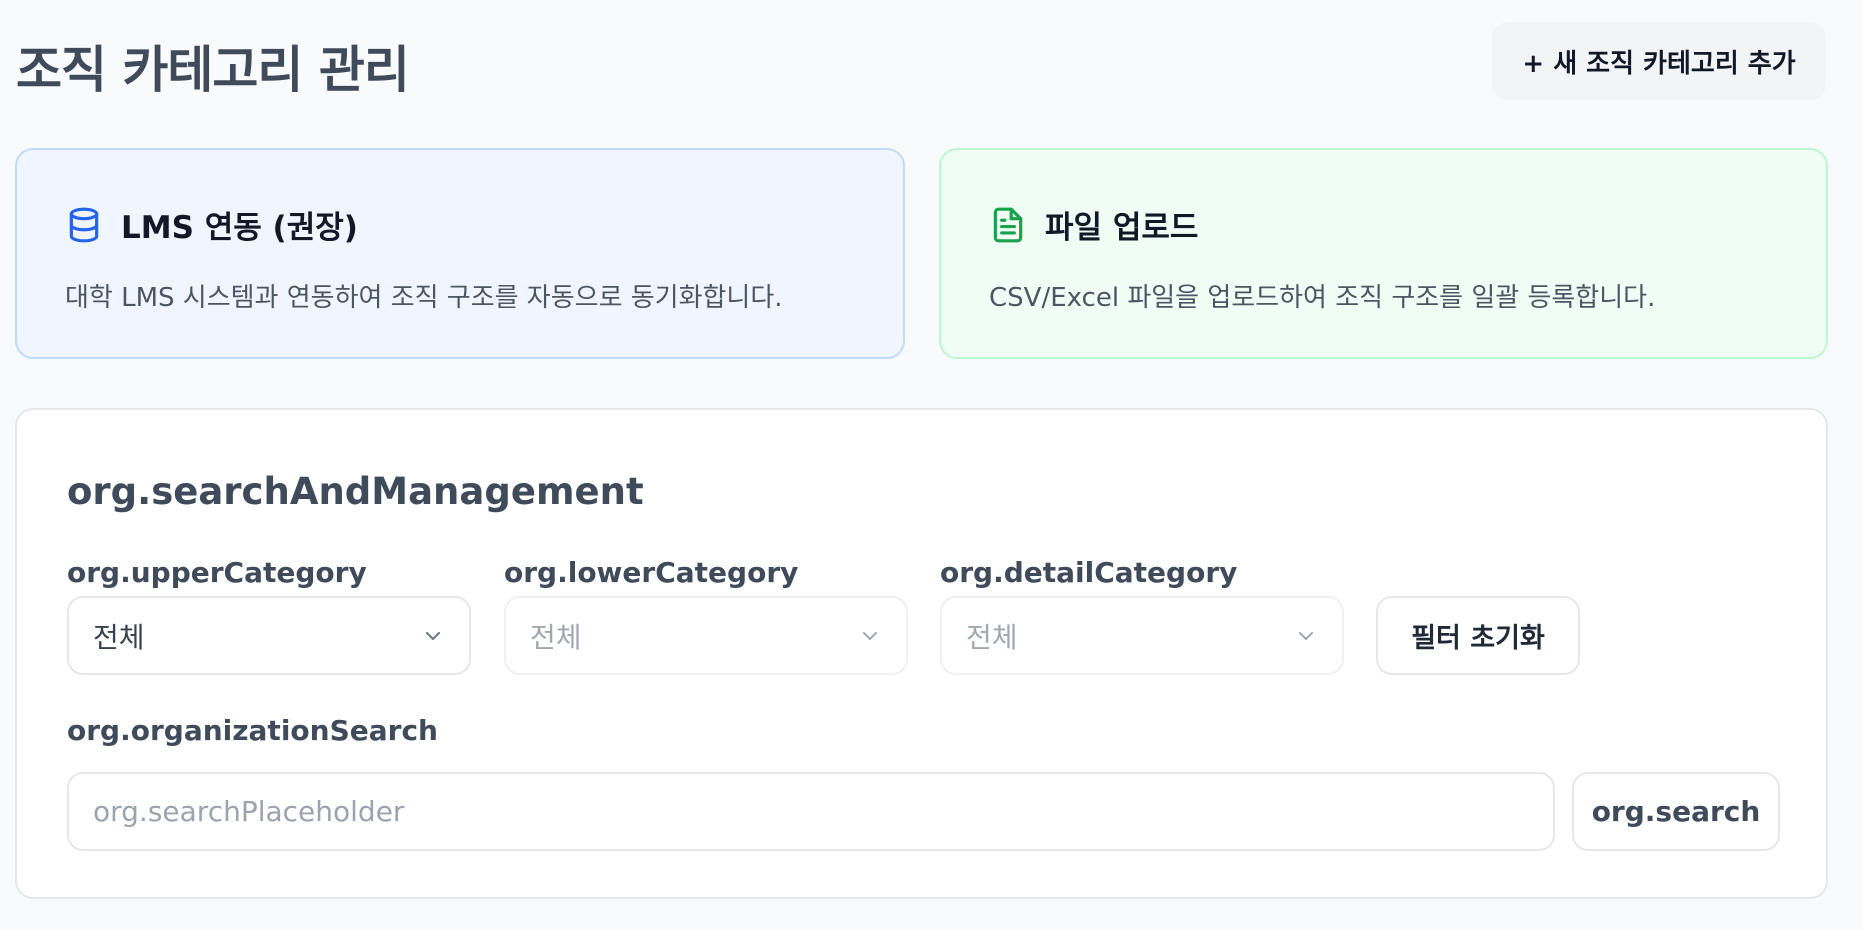 The height and width of the screenshot is (930, 1862). I want to click on detail-category-value: 전체, so click(992, 637).